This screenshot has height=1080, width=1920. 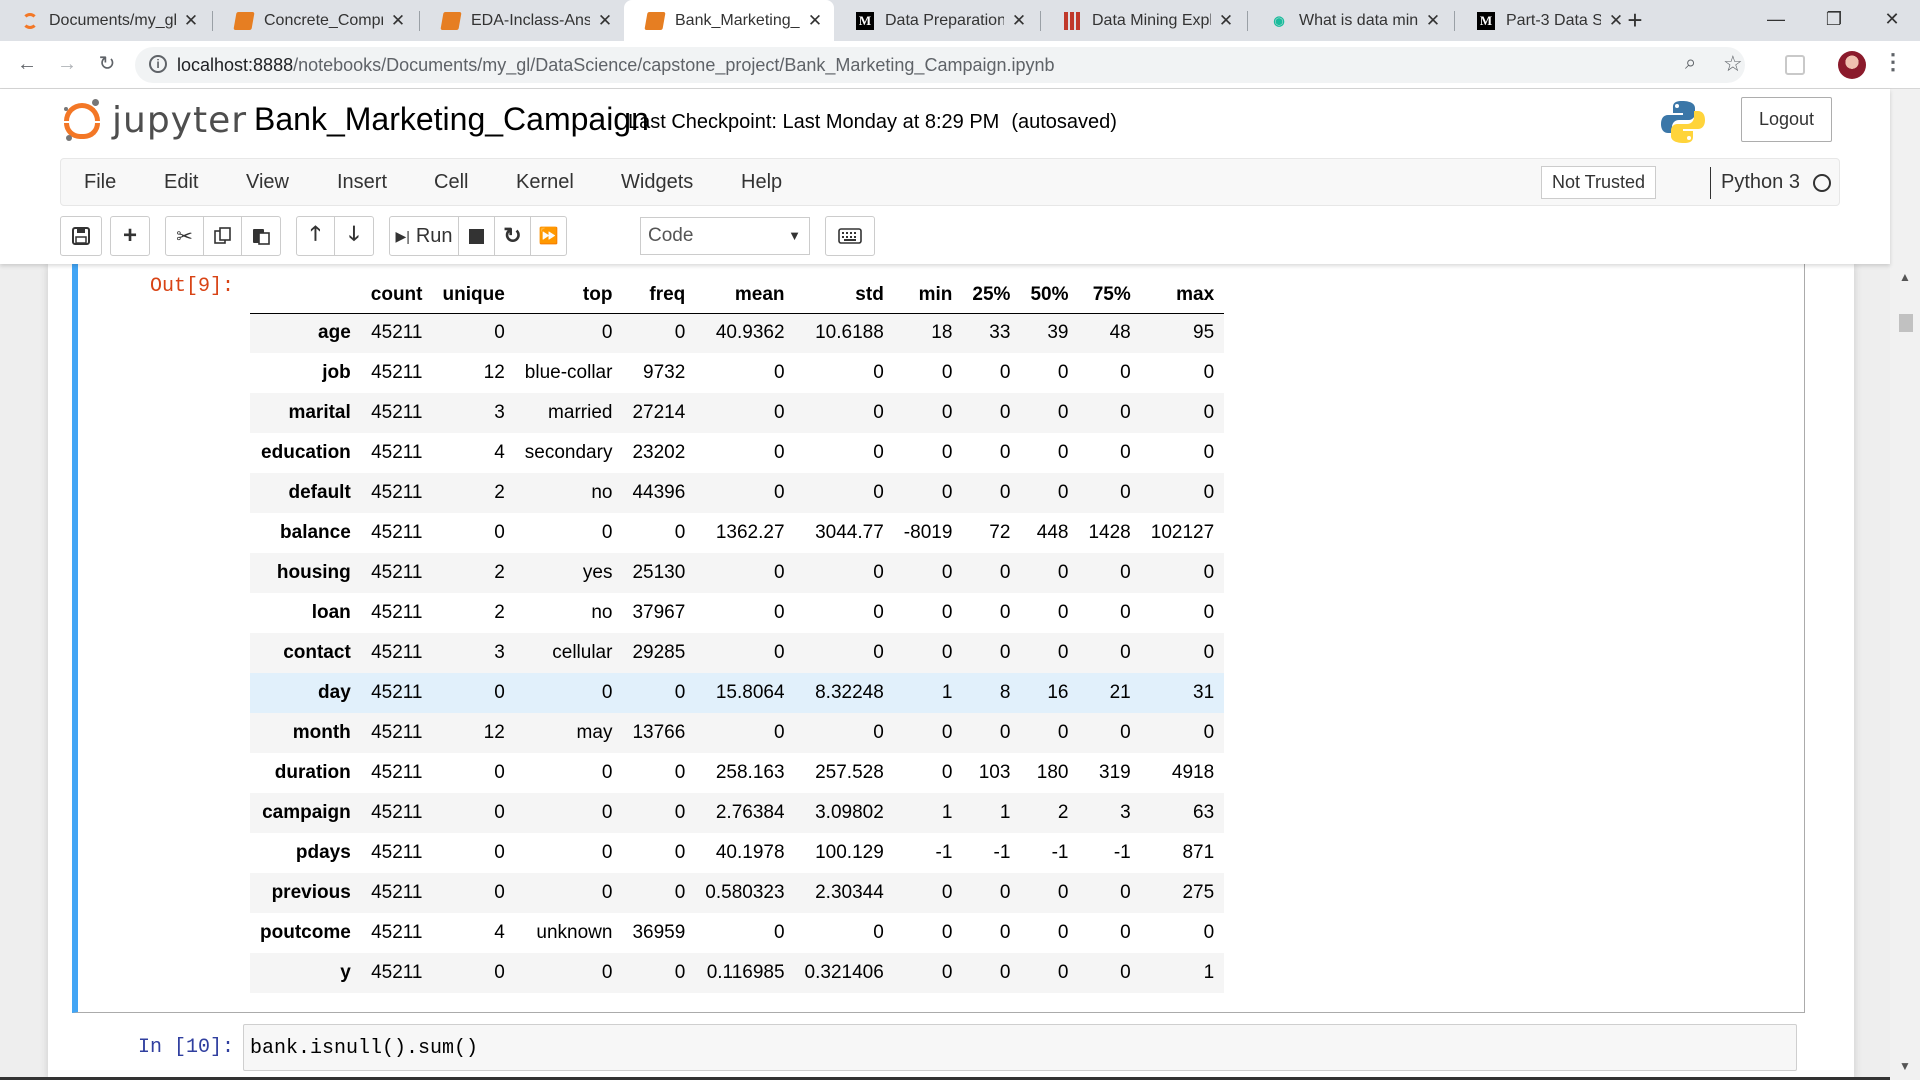 What do you see at coordinates (1545, 20) in the screenshot?
I see `browser-tab: M Part-3 Data Scienc ✕` at bounding box center [1545, 20].